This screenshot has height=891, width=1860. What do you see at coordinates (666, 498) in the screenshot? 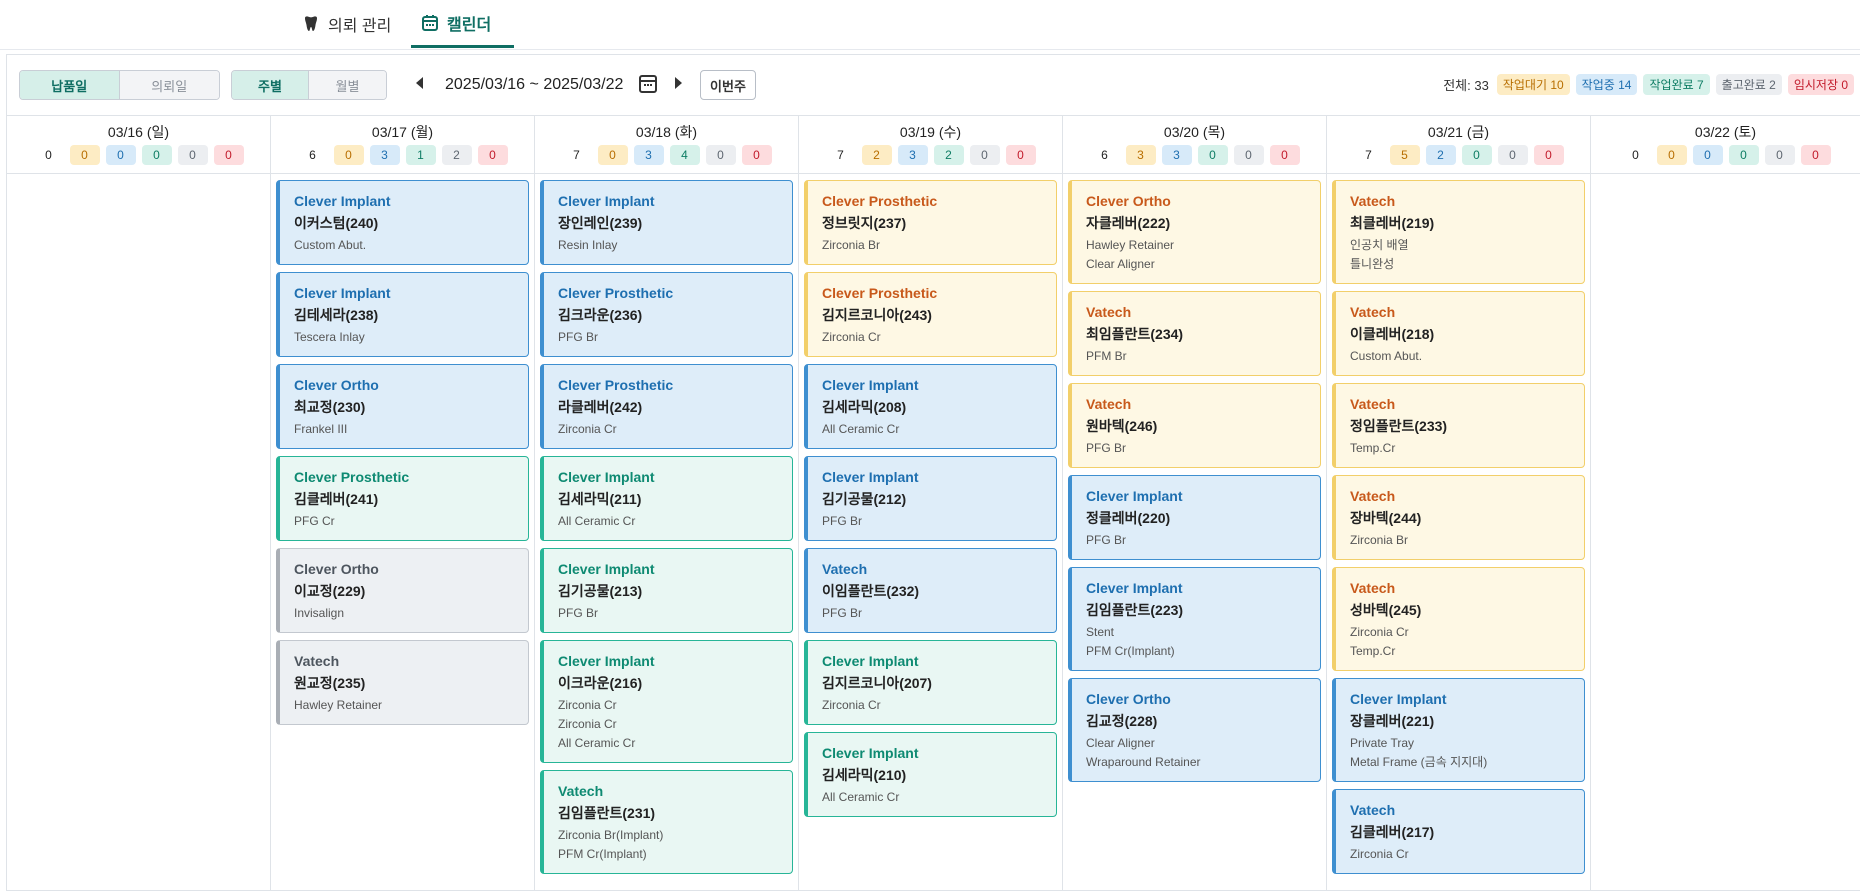
I see `request-card: Clever Implant 김세라믹(211) All Ceramic Cr` at bounding box center [666, 498].